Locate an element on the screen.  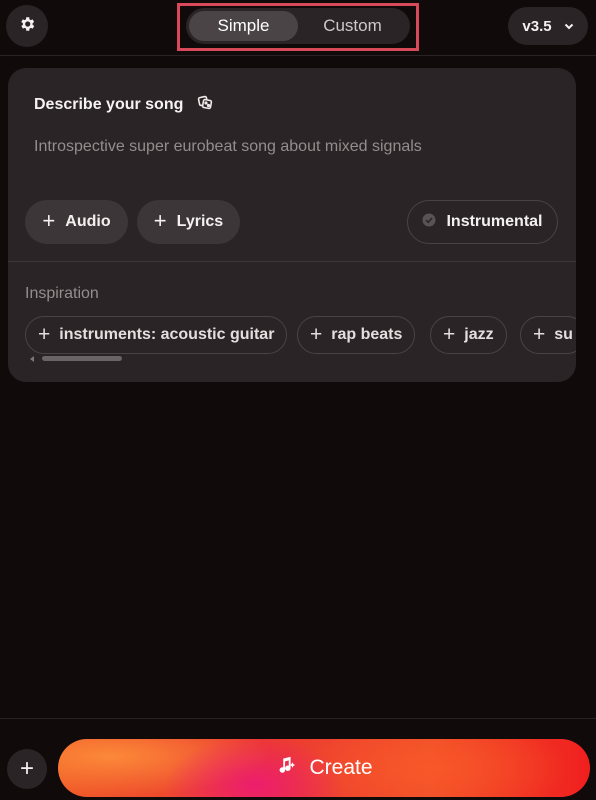
inspiration-chip: + su is located at coordinates (548, 335).